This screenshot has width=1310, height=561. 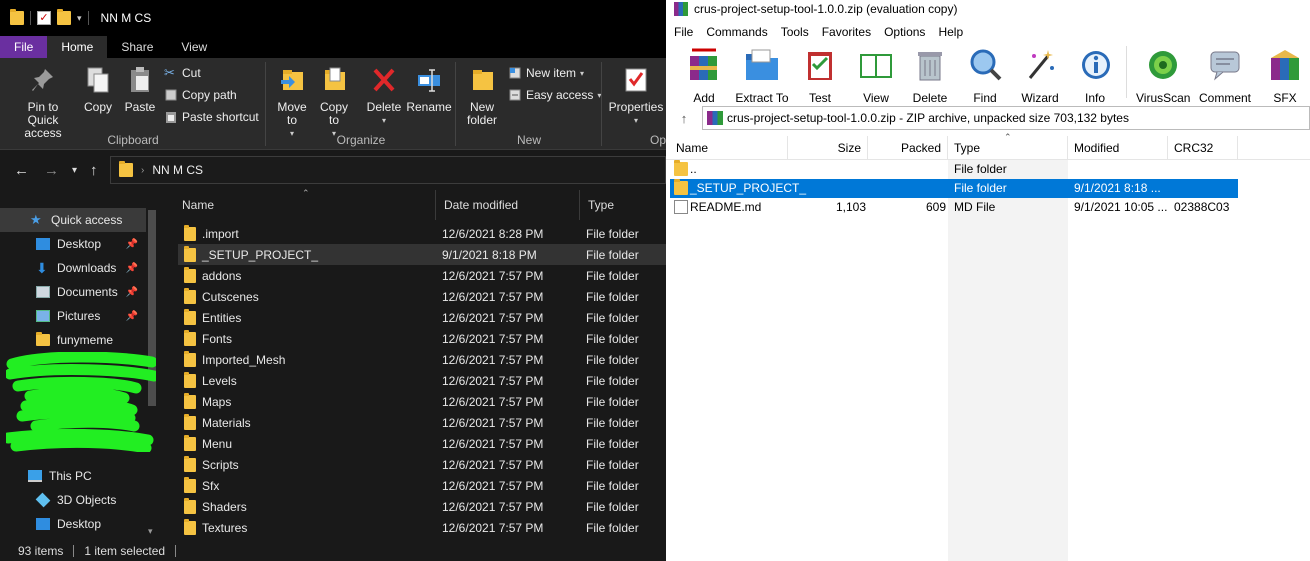 What do you see at coordinates (51, 170) in the screenshot?
I see `forward-arrow-icon: →` at bounding box center [51, 170].